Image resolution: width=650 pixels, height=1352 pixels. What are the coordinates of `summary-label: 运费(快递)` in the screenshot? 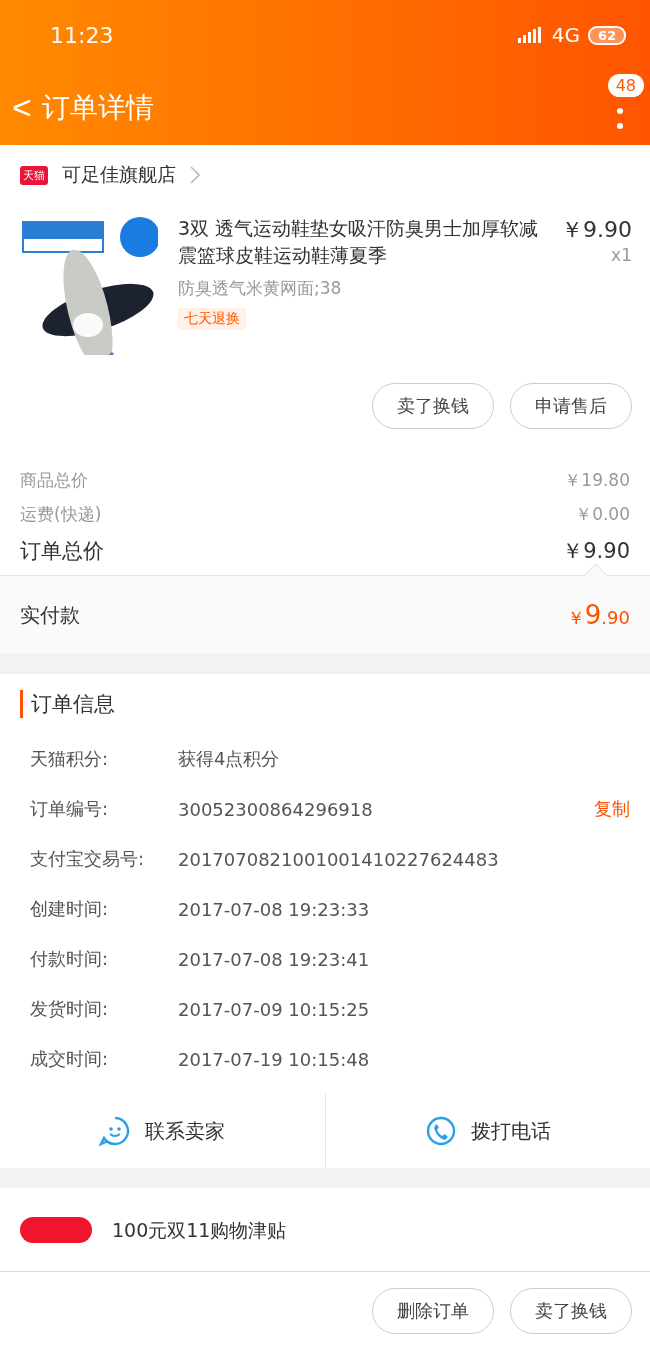 It's located at (61, 514).